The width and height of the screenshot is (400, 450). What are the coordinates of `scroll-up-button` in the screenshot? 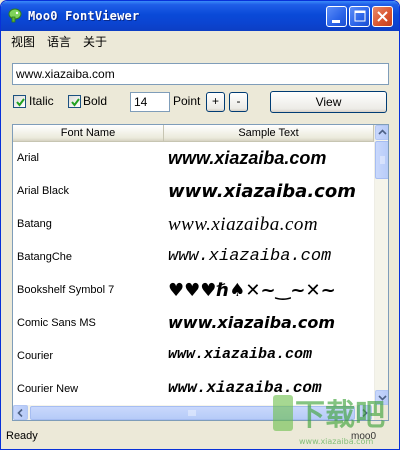 It's located at (381, 132).